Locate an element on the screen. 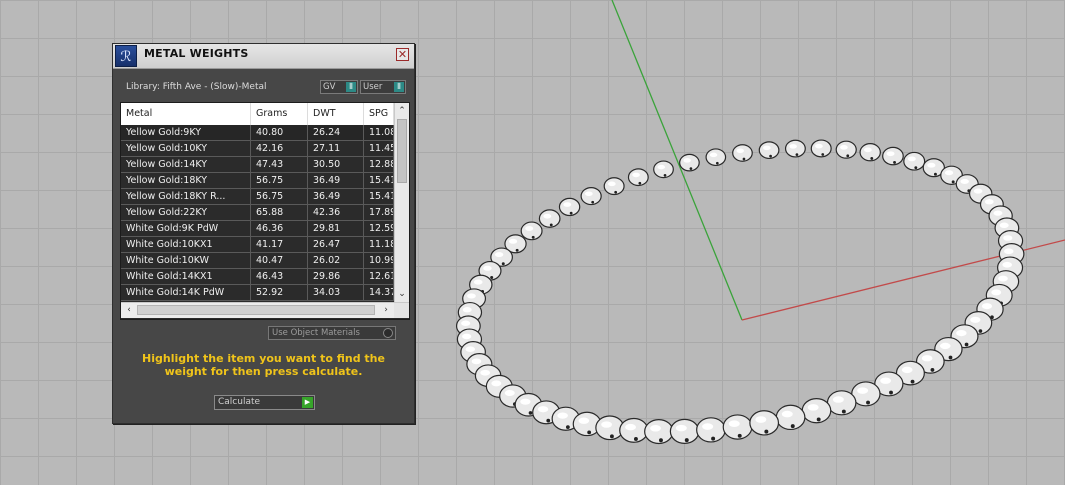 The image size is (1065, 485). app-logo-icon: ℛ is located at coordinates (126, 56).